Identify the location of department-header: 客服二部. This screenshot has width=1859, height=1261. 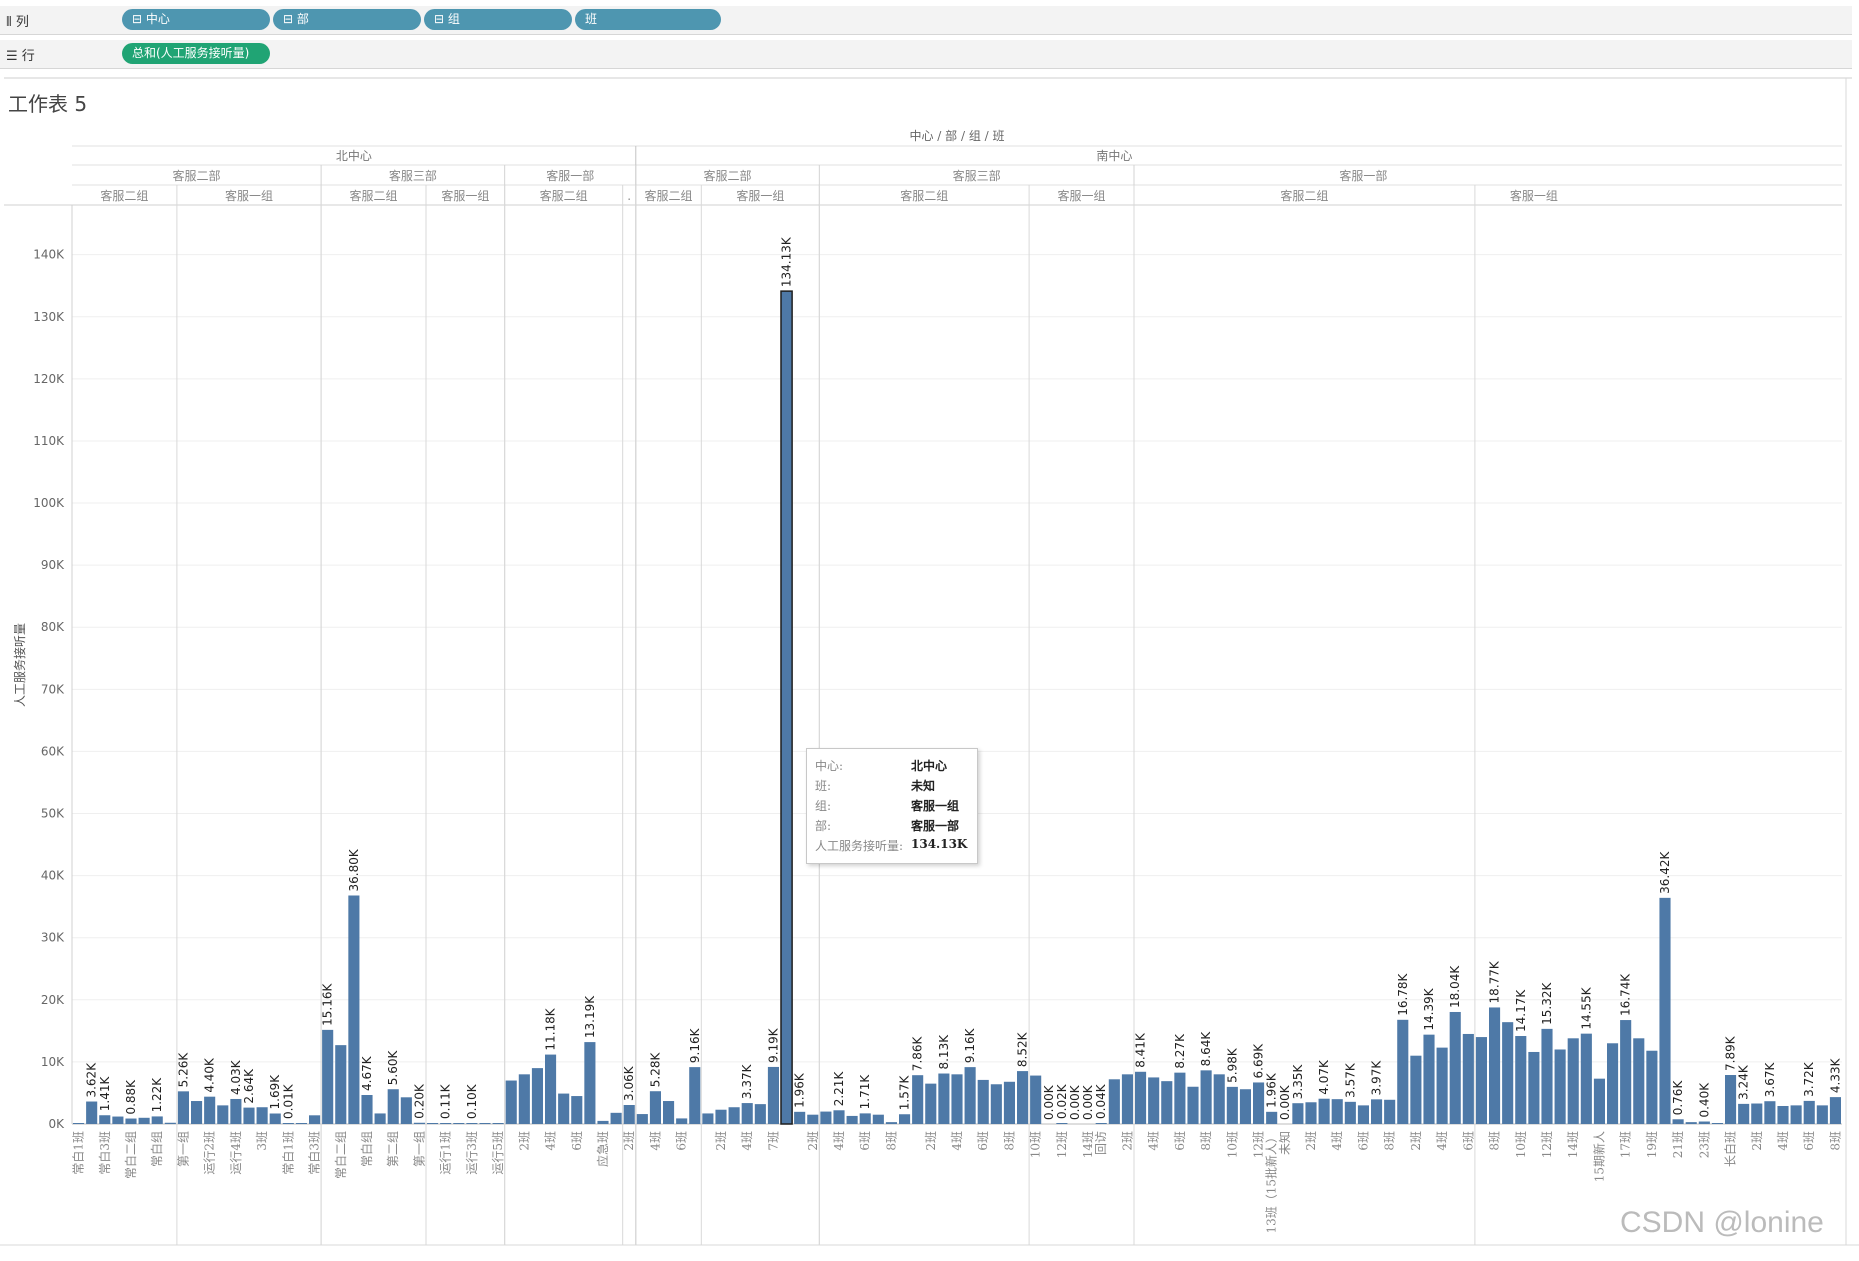
(197, 175).